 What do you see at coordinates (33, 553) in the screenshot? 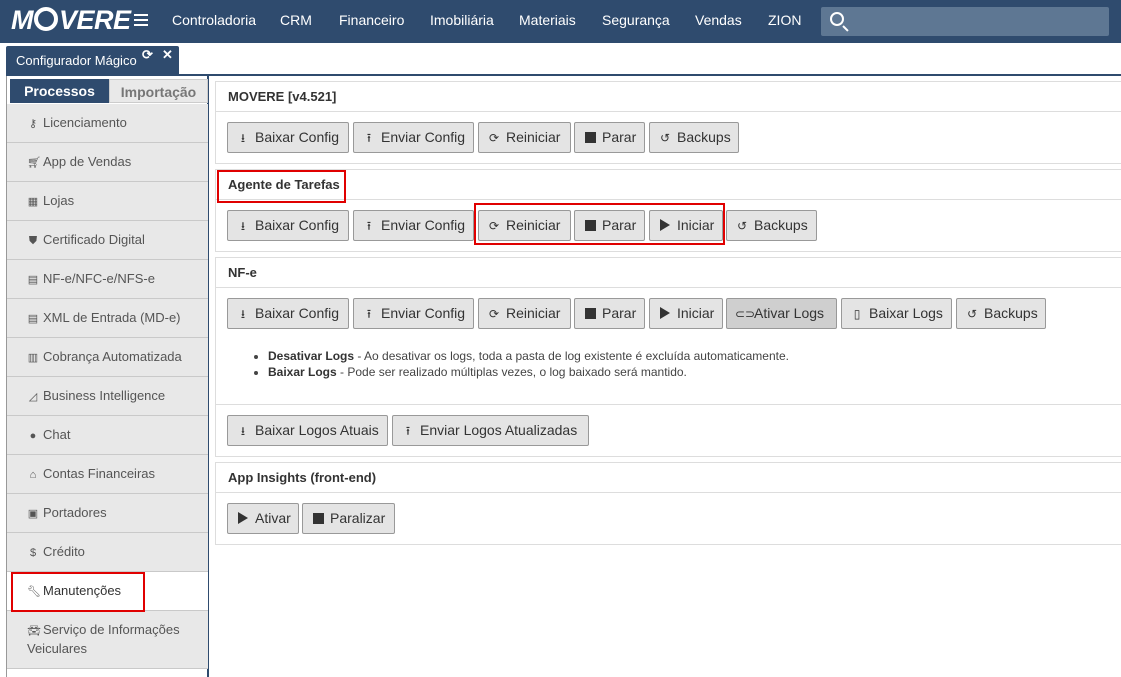
I see `dollar-icon: $` at bounding box center [33, 553].